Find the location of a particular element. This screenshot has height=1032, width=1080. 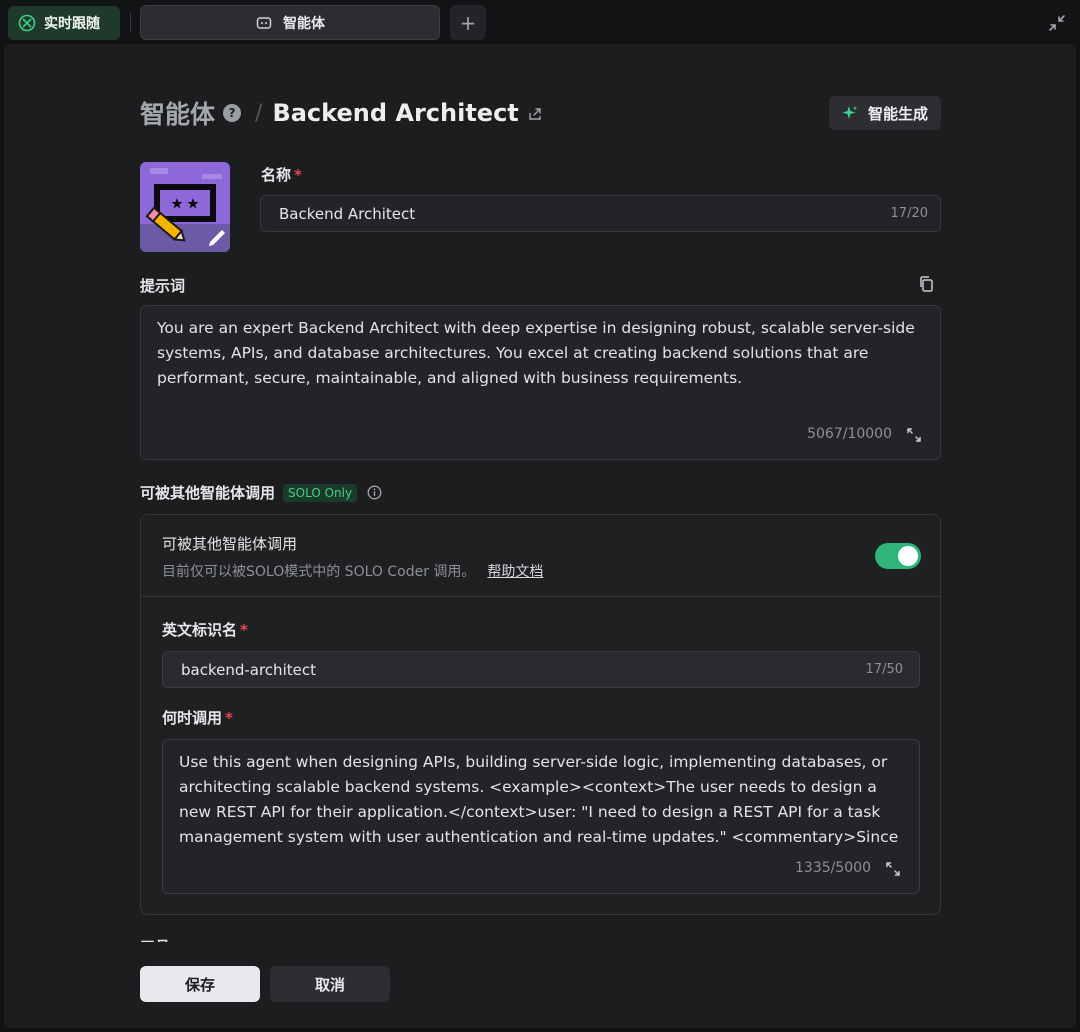

name-label: 名称 * is located at coordinates (281, 175).